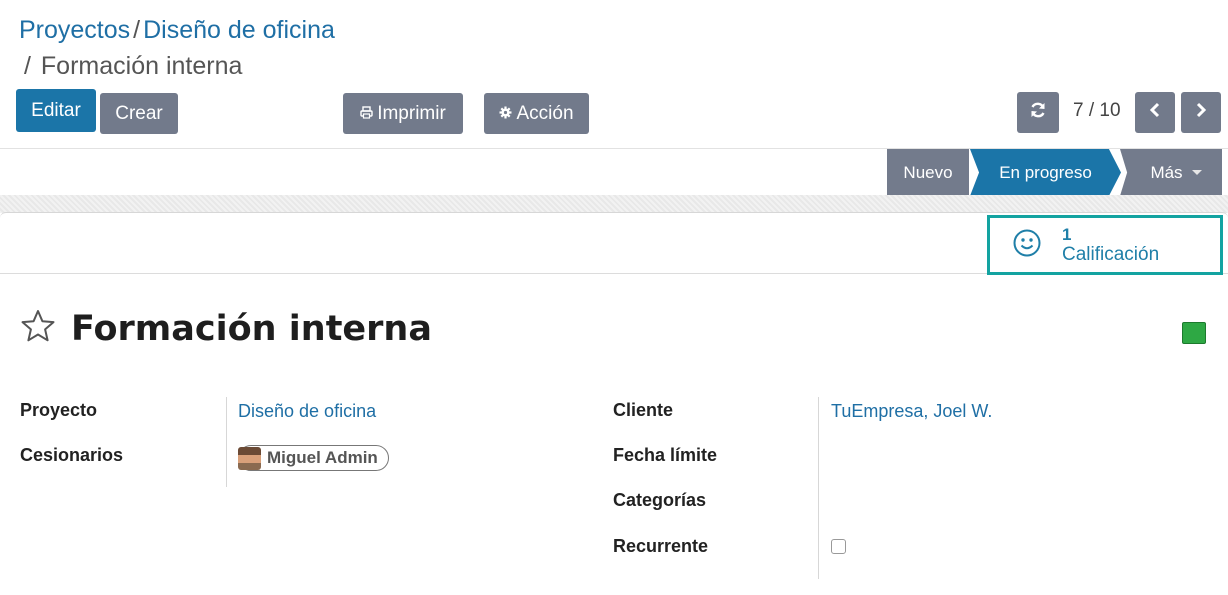 This screenshot has width=1228, height=595. Describe the element at coordinates (411, 113) in the screenshot. I see `print-label: Imprimir` at that location.